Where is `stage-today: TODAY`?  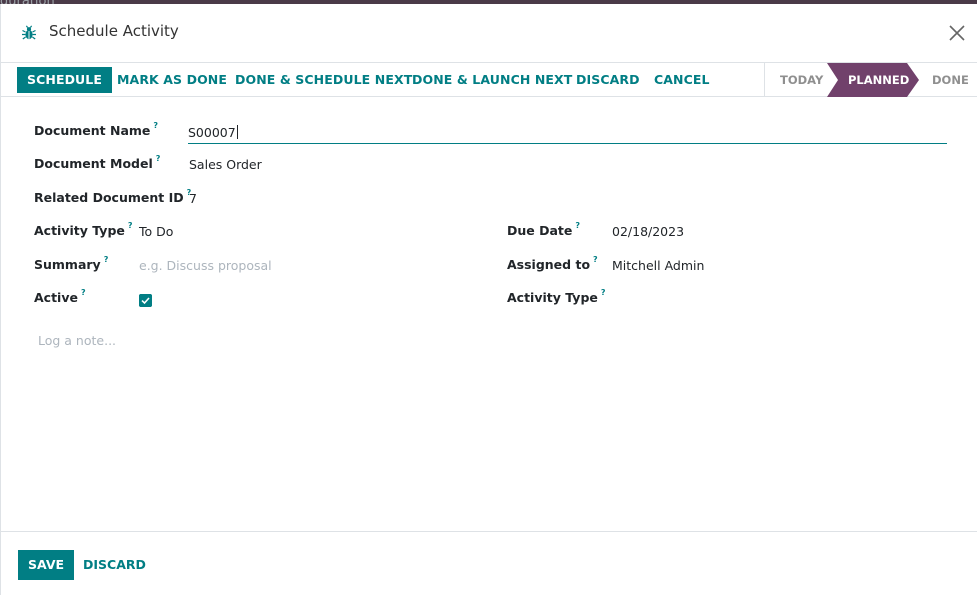 stage-today: TODAY is located at coordinates (801, 80).